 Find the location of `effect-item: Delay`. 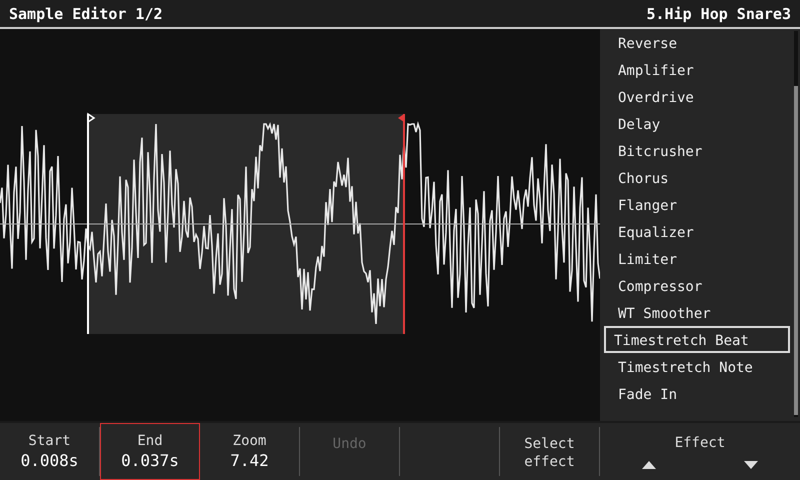

effect-item: Delay is located at coordinates (697, 124).